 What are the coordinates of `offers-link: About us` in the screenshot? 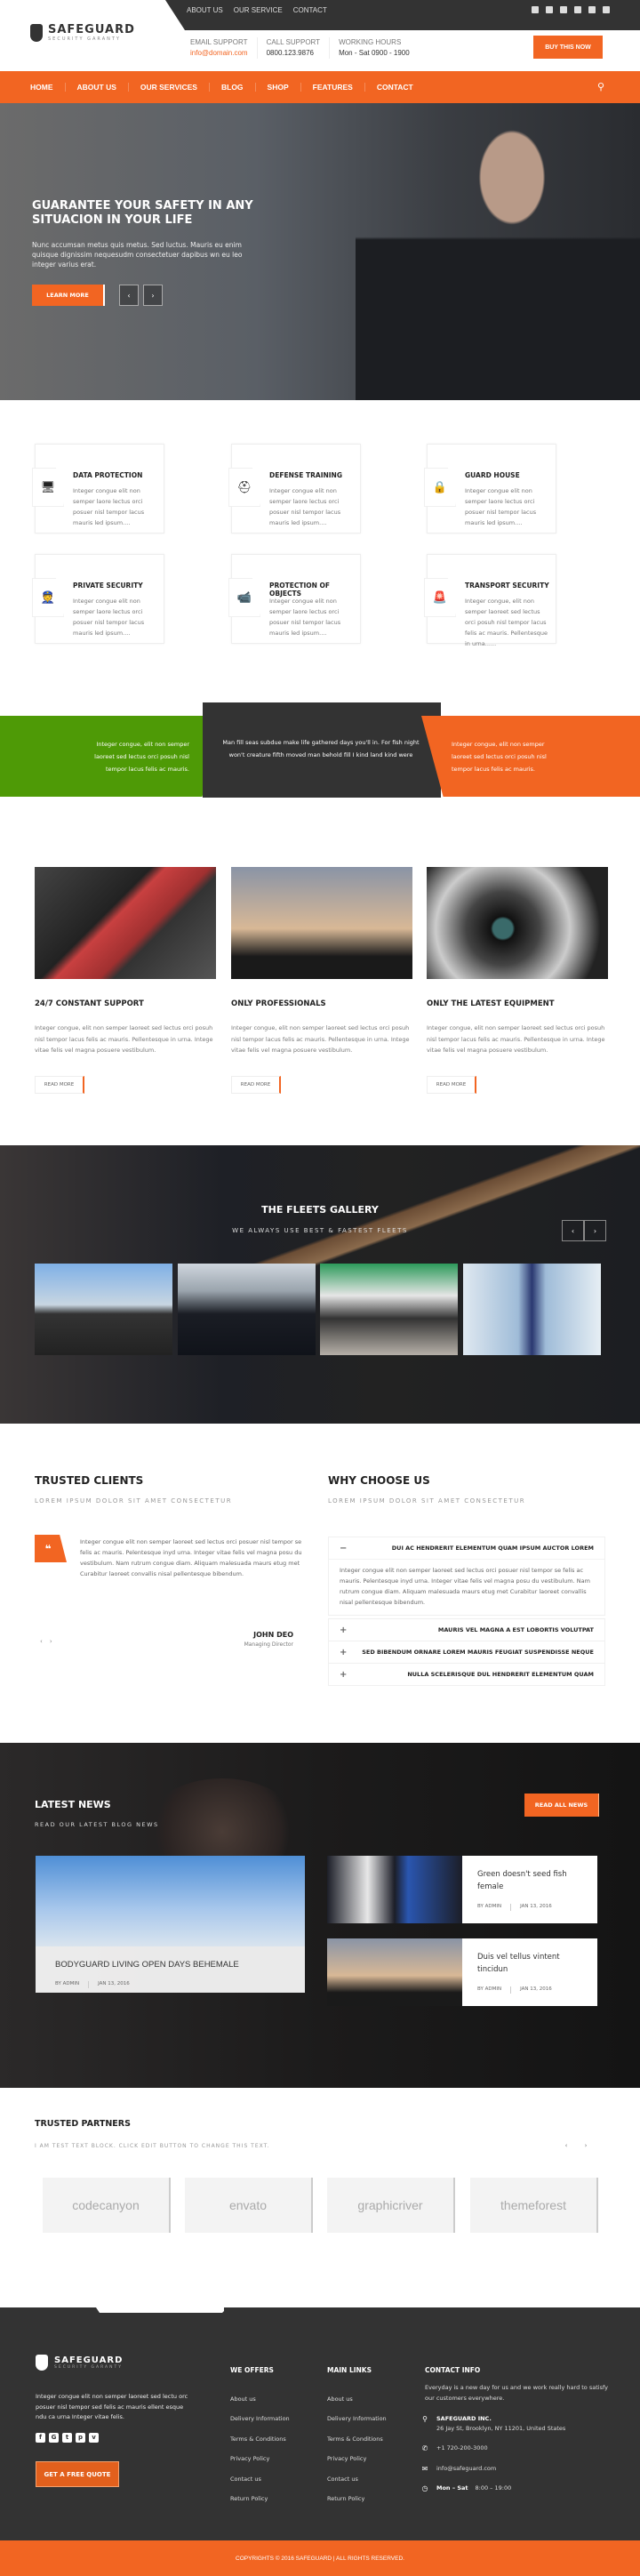 It's located at (243, 2399).